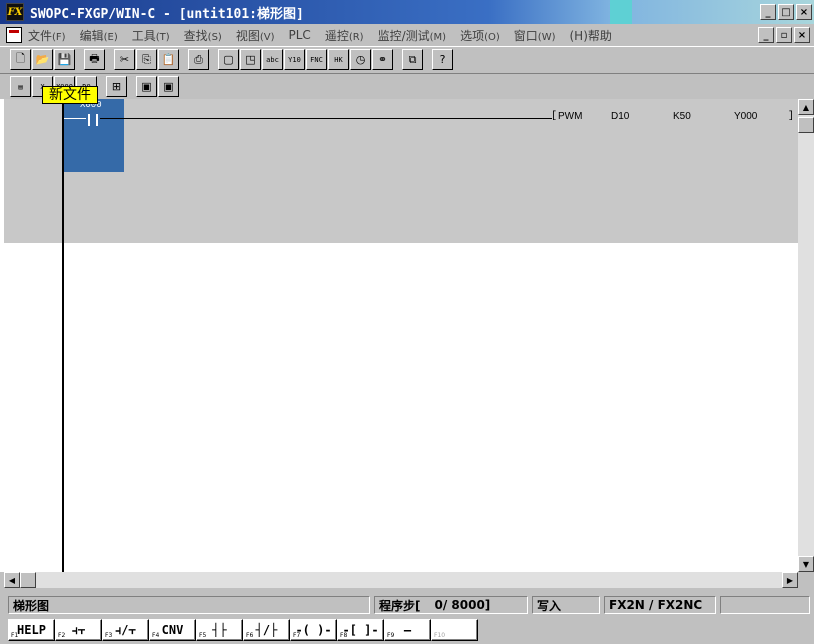 Image resolution: width=814 pixels, height=644 pixels. I want to click on menu-plc: PLC, so click(300, 35).